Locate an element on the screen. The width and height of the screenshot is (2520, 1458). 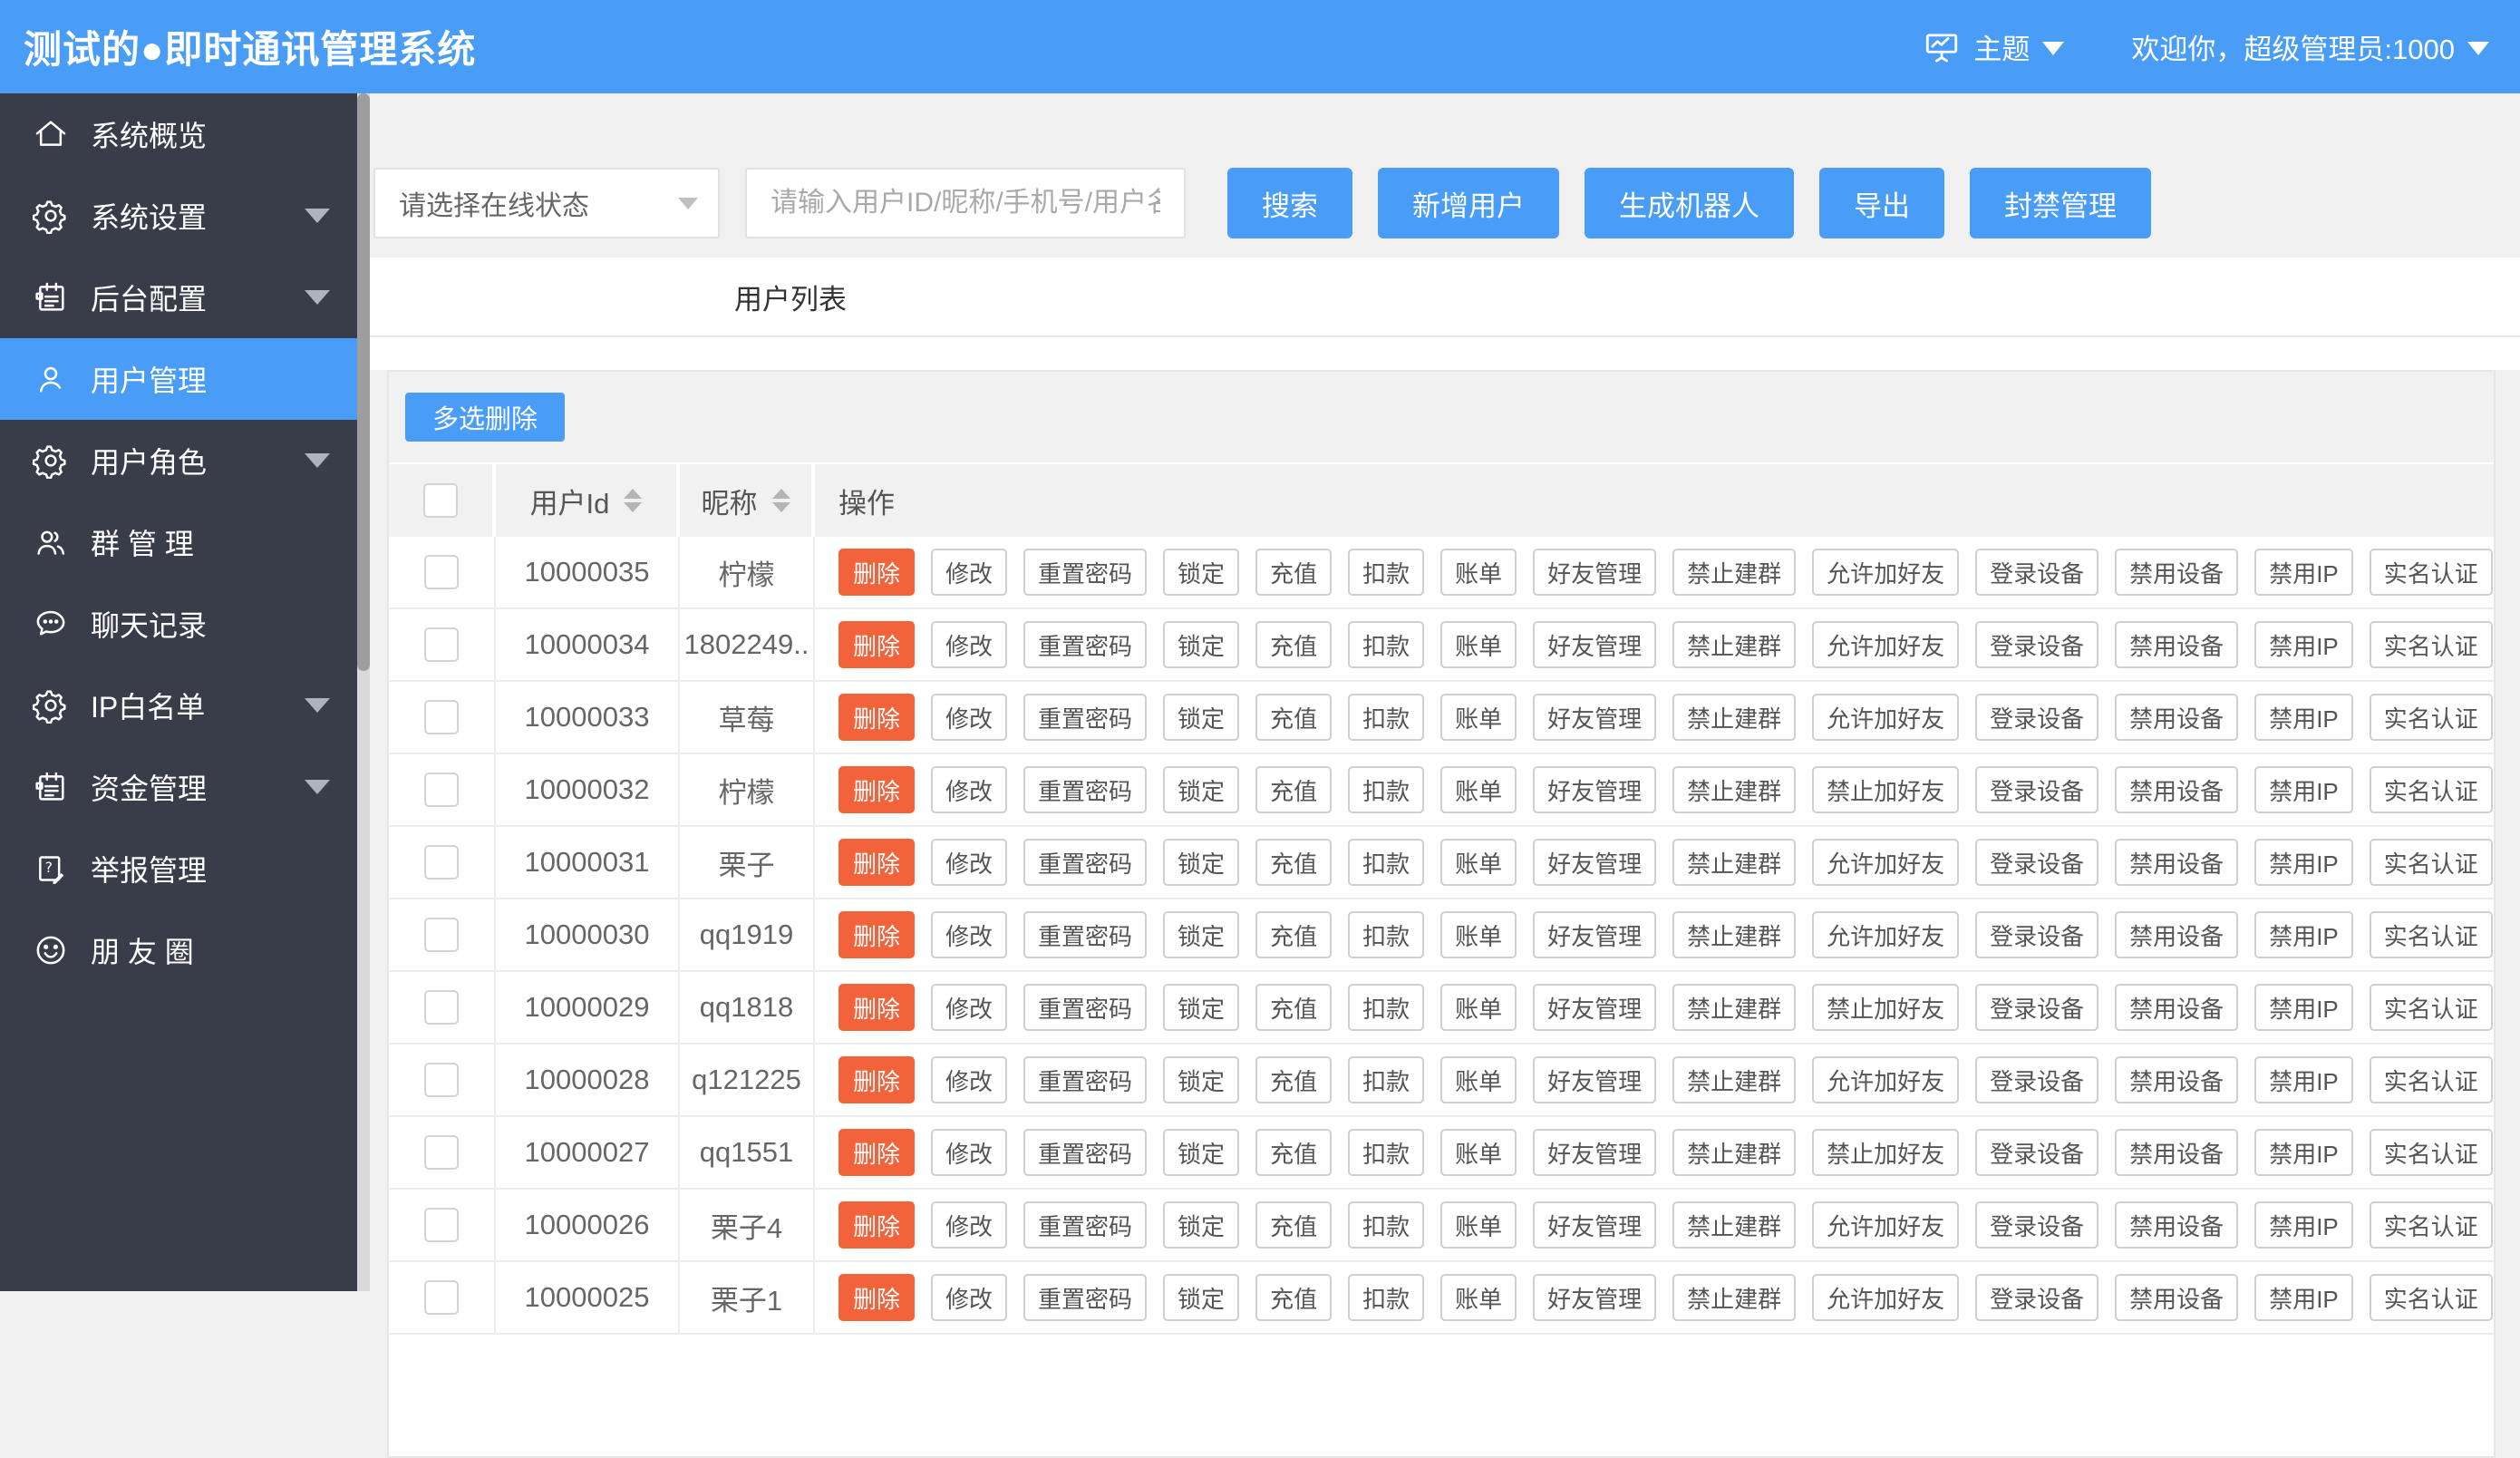
sidebar-item-moments: 朋 友 圈 is located at coordinates (179, 950).